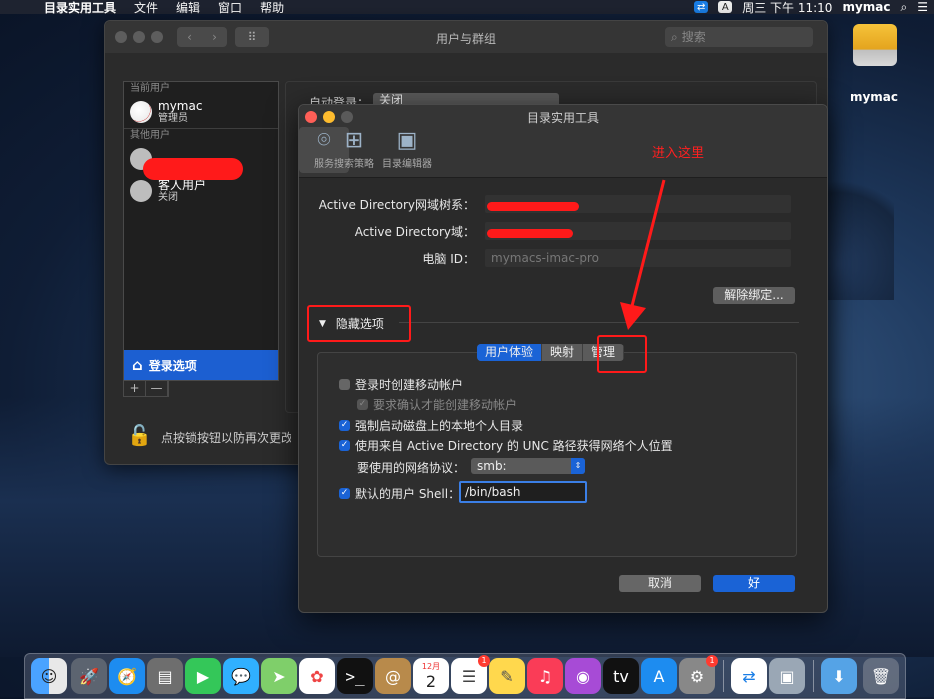 The width and height of the screenshot is (934, 699). I want to click on trash-icon: 🗑, so click(881, 676).